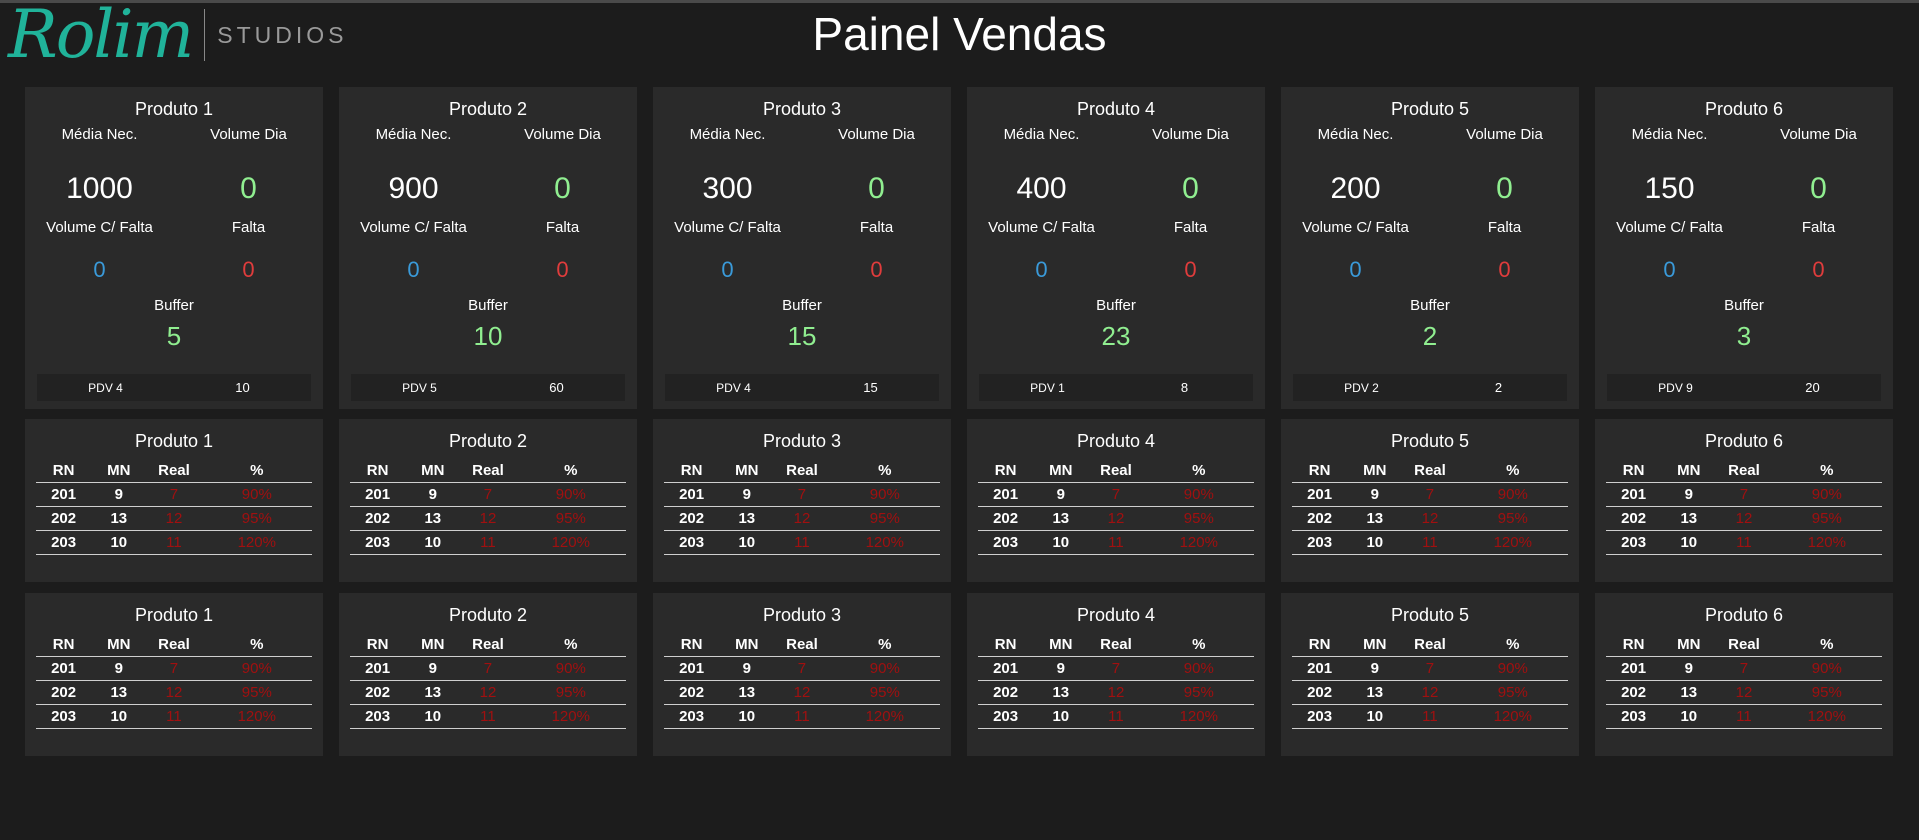 The image size is (1919, 840). Describe the element at coordinates (242, 387) in the screenshot. I see `pdv-value: 10` at that location.